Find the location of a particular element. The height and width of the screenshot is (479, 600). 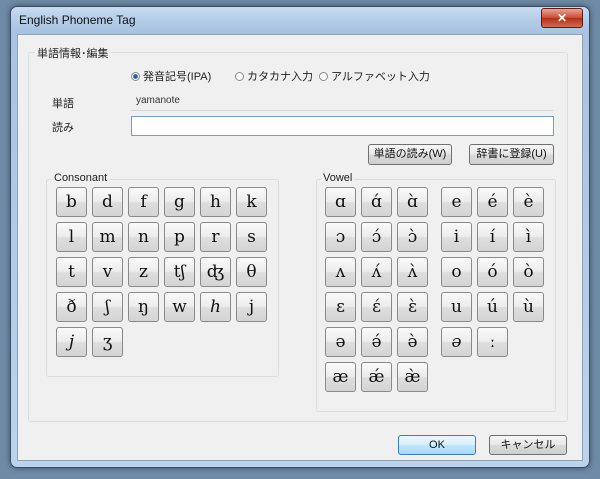

consonant-key: z is located at coordinates (143, 272).